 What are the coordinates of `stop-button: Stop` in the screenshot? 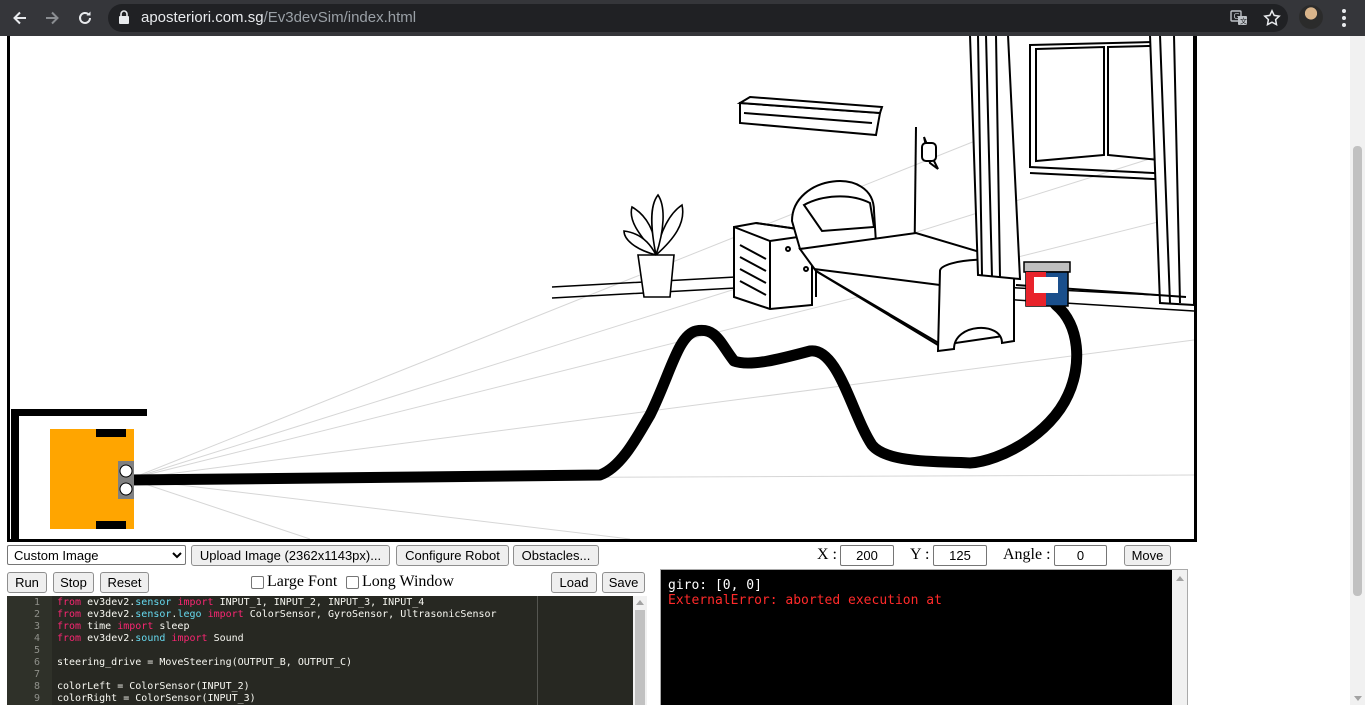 It's located at (73, 582).